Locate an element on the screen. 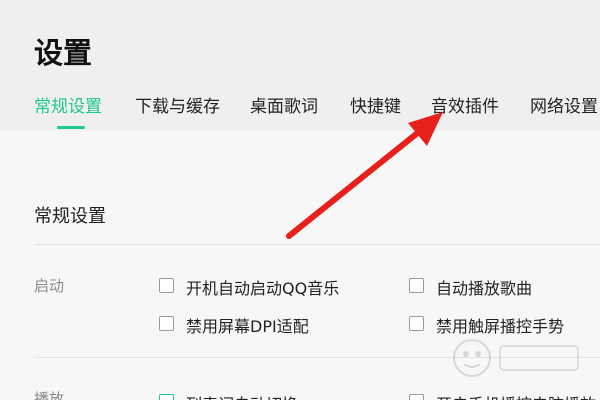 The width and height of the screenshot is (600, 400). active-tab-indicator is located at coordinates (71, 127).